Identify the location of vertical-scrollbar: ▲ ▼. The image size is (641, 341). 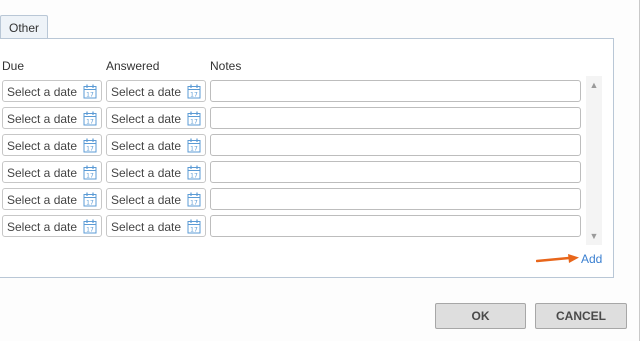
(594, 160).